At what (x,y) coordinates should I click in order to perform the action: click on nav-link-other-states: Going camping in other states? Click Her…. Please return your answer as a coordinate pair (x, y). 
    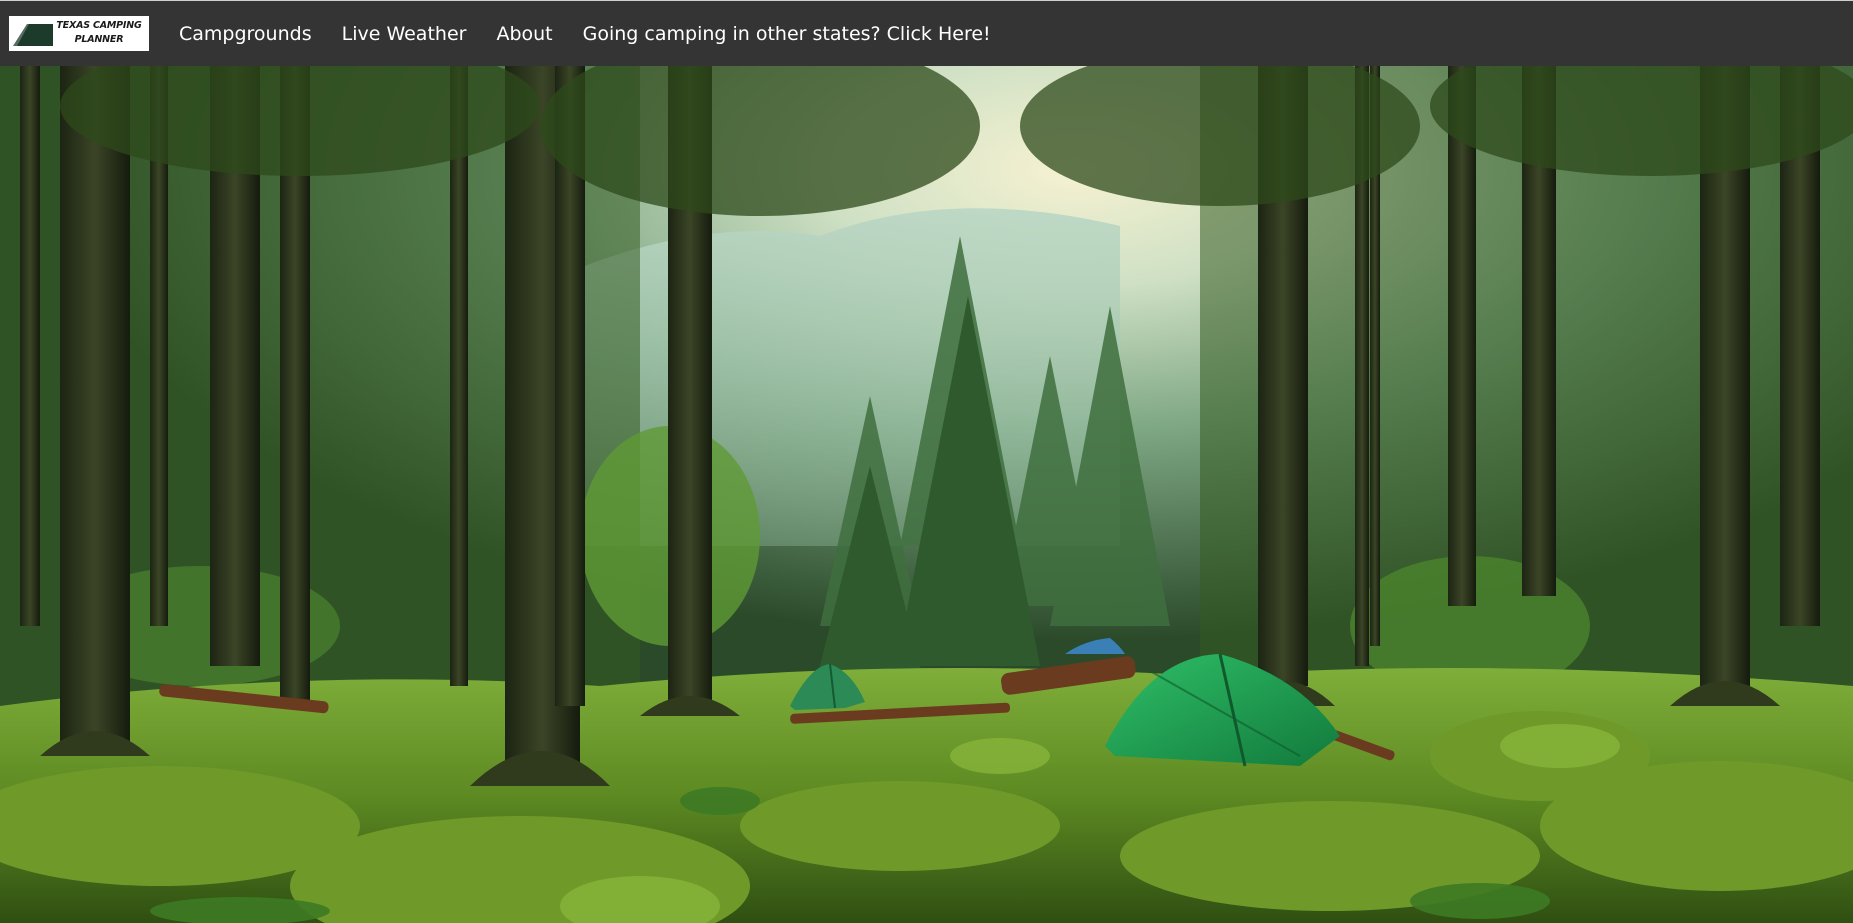
    Looking at the image, I should click on (787, 34).